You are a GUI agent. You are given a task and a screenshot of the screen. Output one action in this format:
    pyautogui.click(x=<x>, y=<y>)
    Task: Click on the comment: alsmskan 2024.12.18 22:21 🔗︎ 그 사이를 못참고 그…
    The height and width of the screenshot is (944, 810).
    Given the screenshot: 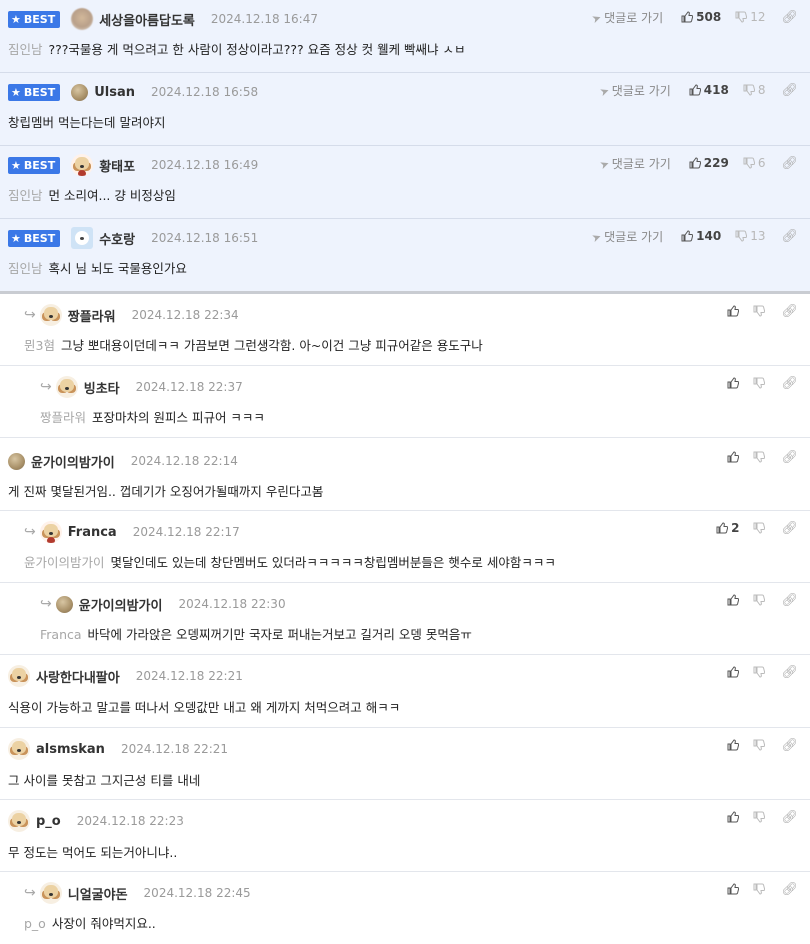 What is the action you would take?
    pyautogui.click(x=405, y=764)
    